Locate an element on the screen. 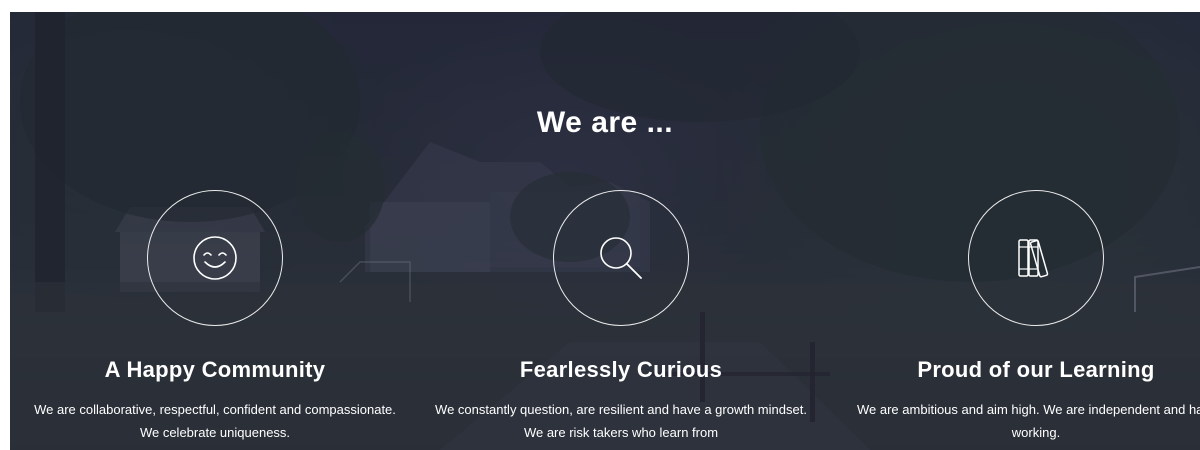  smiley-face-icon is located at coordinates (215, 258).